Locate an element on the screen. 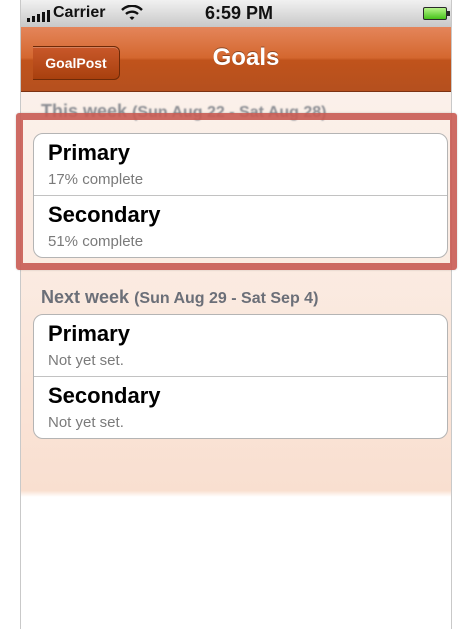 The image size is (460, 629). section-header-next-week: Next week (Sun Aug 29 - Sat Sep 4) is located at coordinates (179, 297).